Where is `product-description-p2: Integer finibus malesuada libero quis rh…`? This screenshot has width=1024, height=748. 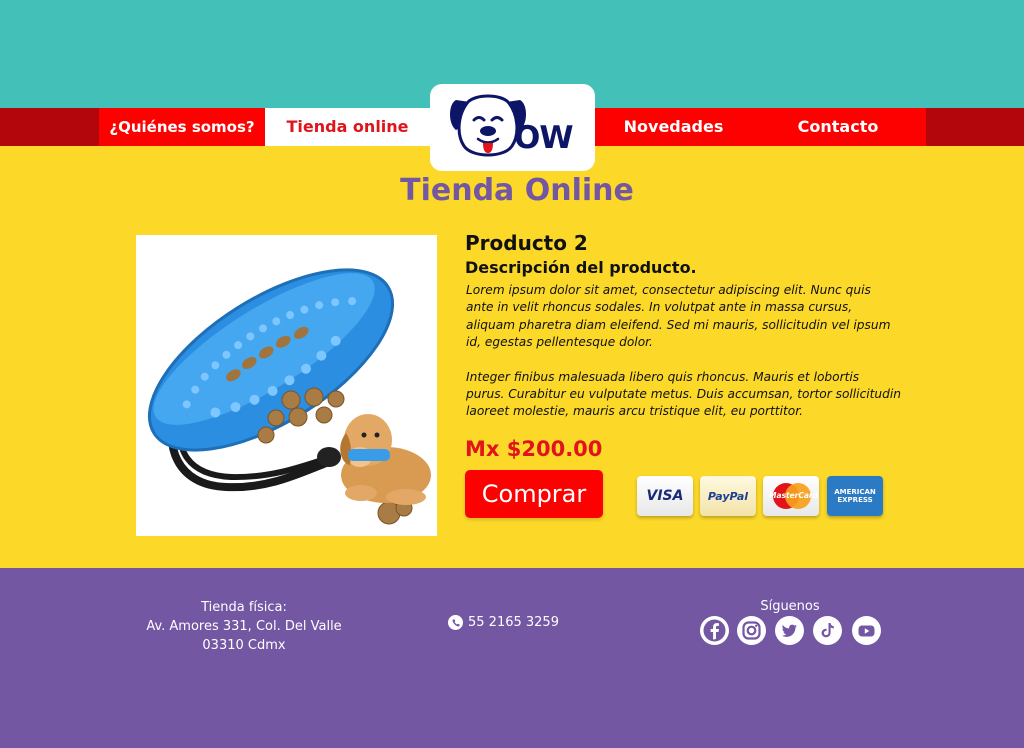 product-description-p2: Integer finibus malesuada libero quis rh… is located at coordinates (684, 394).